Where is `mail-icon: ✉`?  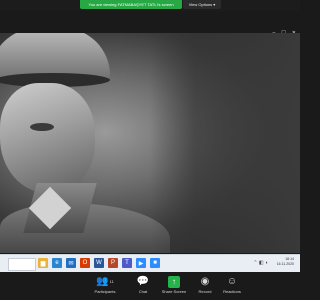 mail-icon: ✉ is located at coordinates (71, 263).